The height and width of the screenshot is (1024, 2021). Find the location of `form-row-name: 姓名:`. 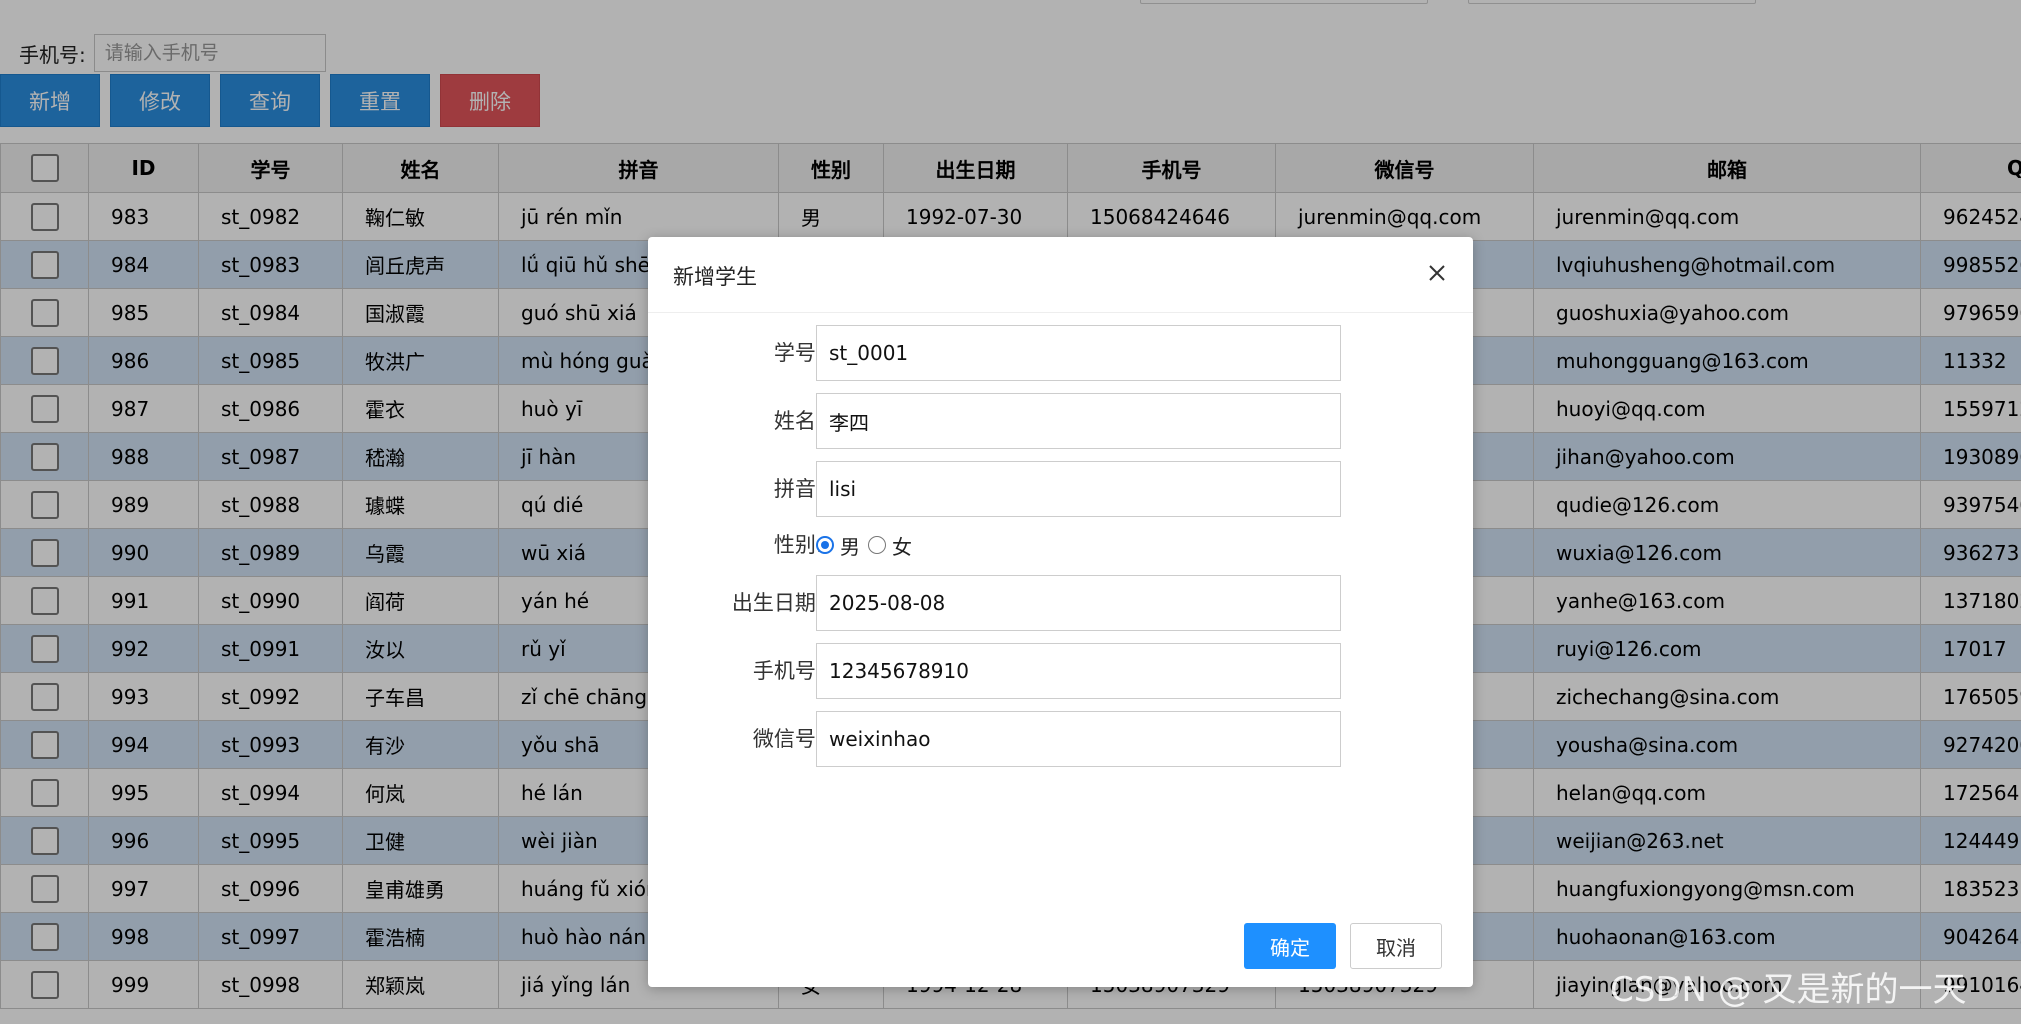

form-row-name: 姓名: is located at coordinates (1060, 421).